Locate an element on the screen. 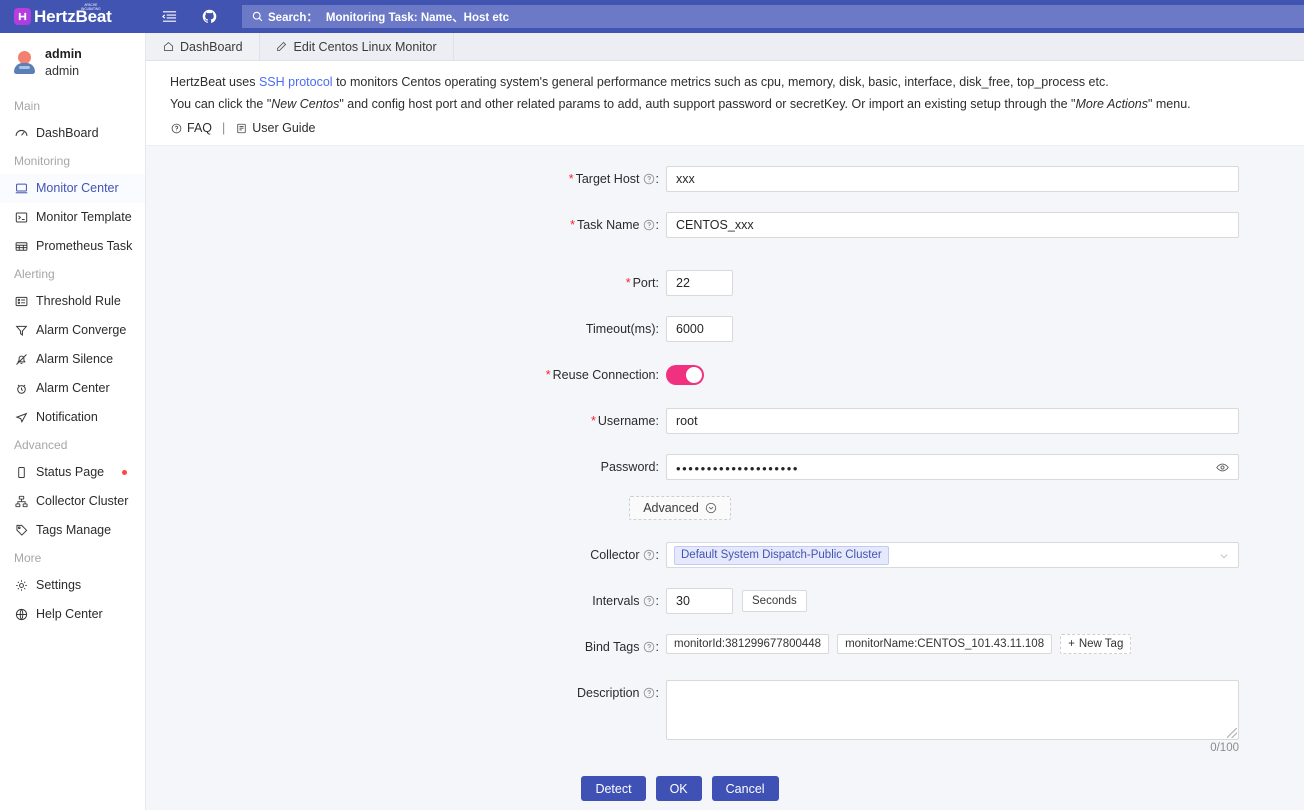 The image size is (1304, 810). sidebar-item-notification: Notification is located at coordinates (72, 417).